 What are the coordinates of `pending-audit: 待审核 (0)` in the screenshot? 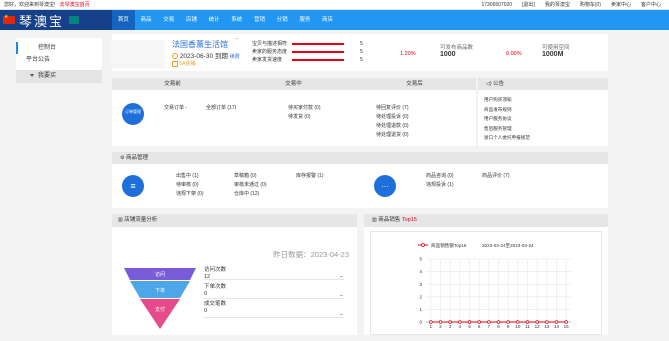 It's located at (190, 185).